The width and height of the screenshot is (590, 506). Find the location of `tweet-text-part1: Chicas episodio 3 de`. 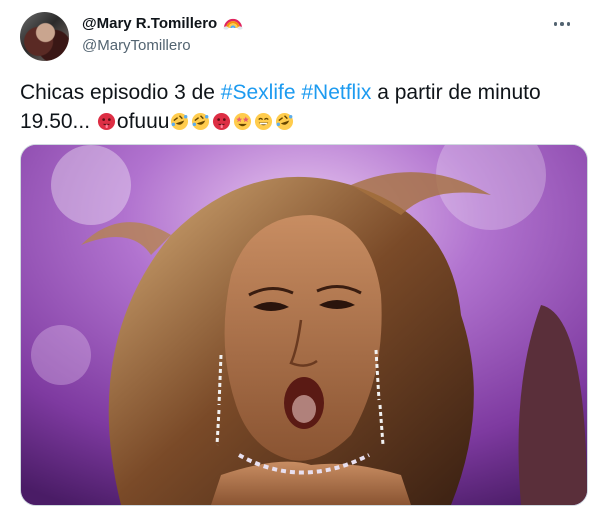

tweet-text-part1: Chicas episodio 3 de is located at coordinates (120, 92).